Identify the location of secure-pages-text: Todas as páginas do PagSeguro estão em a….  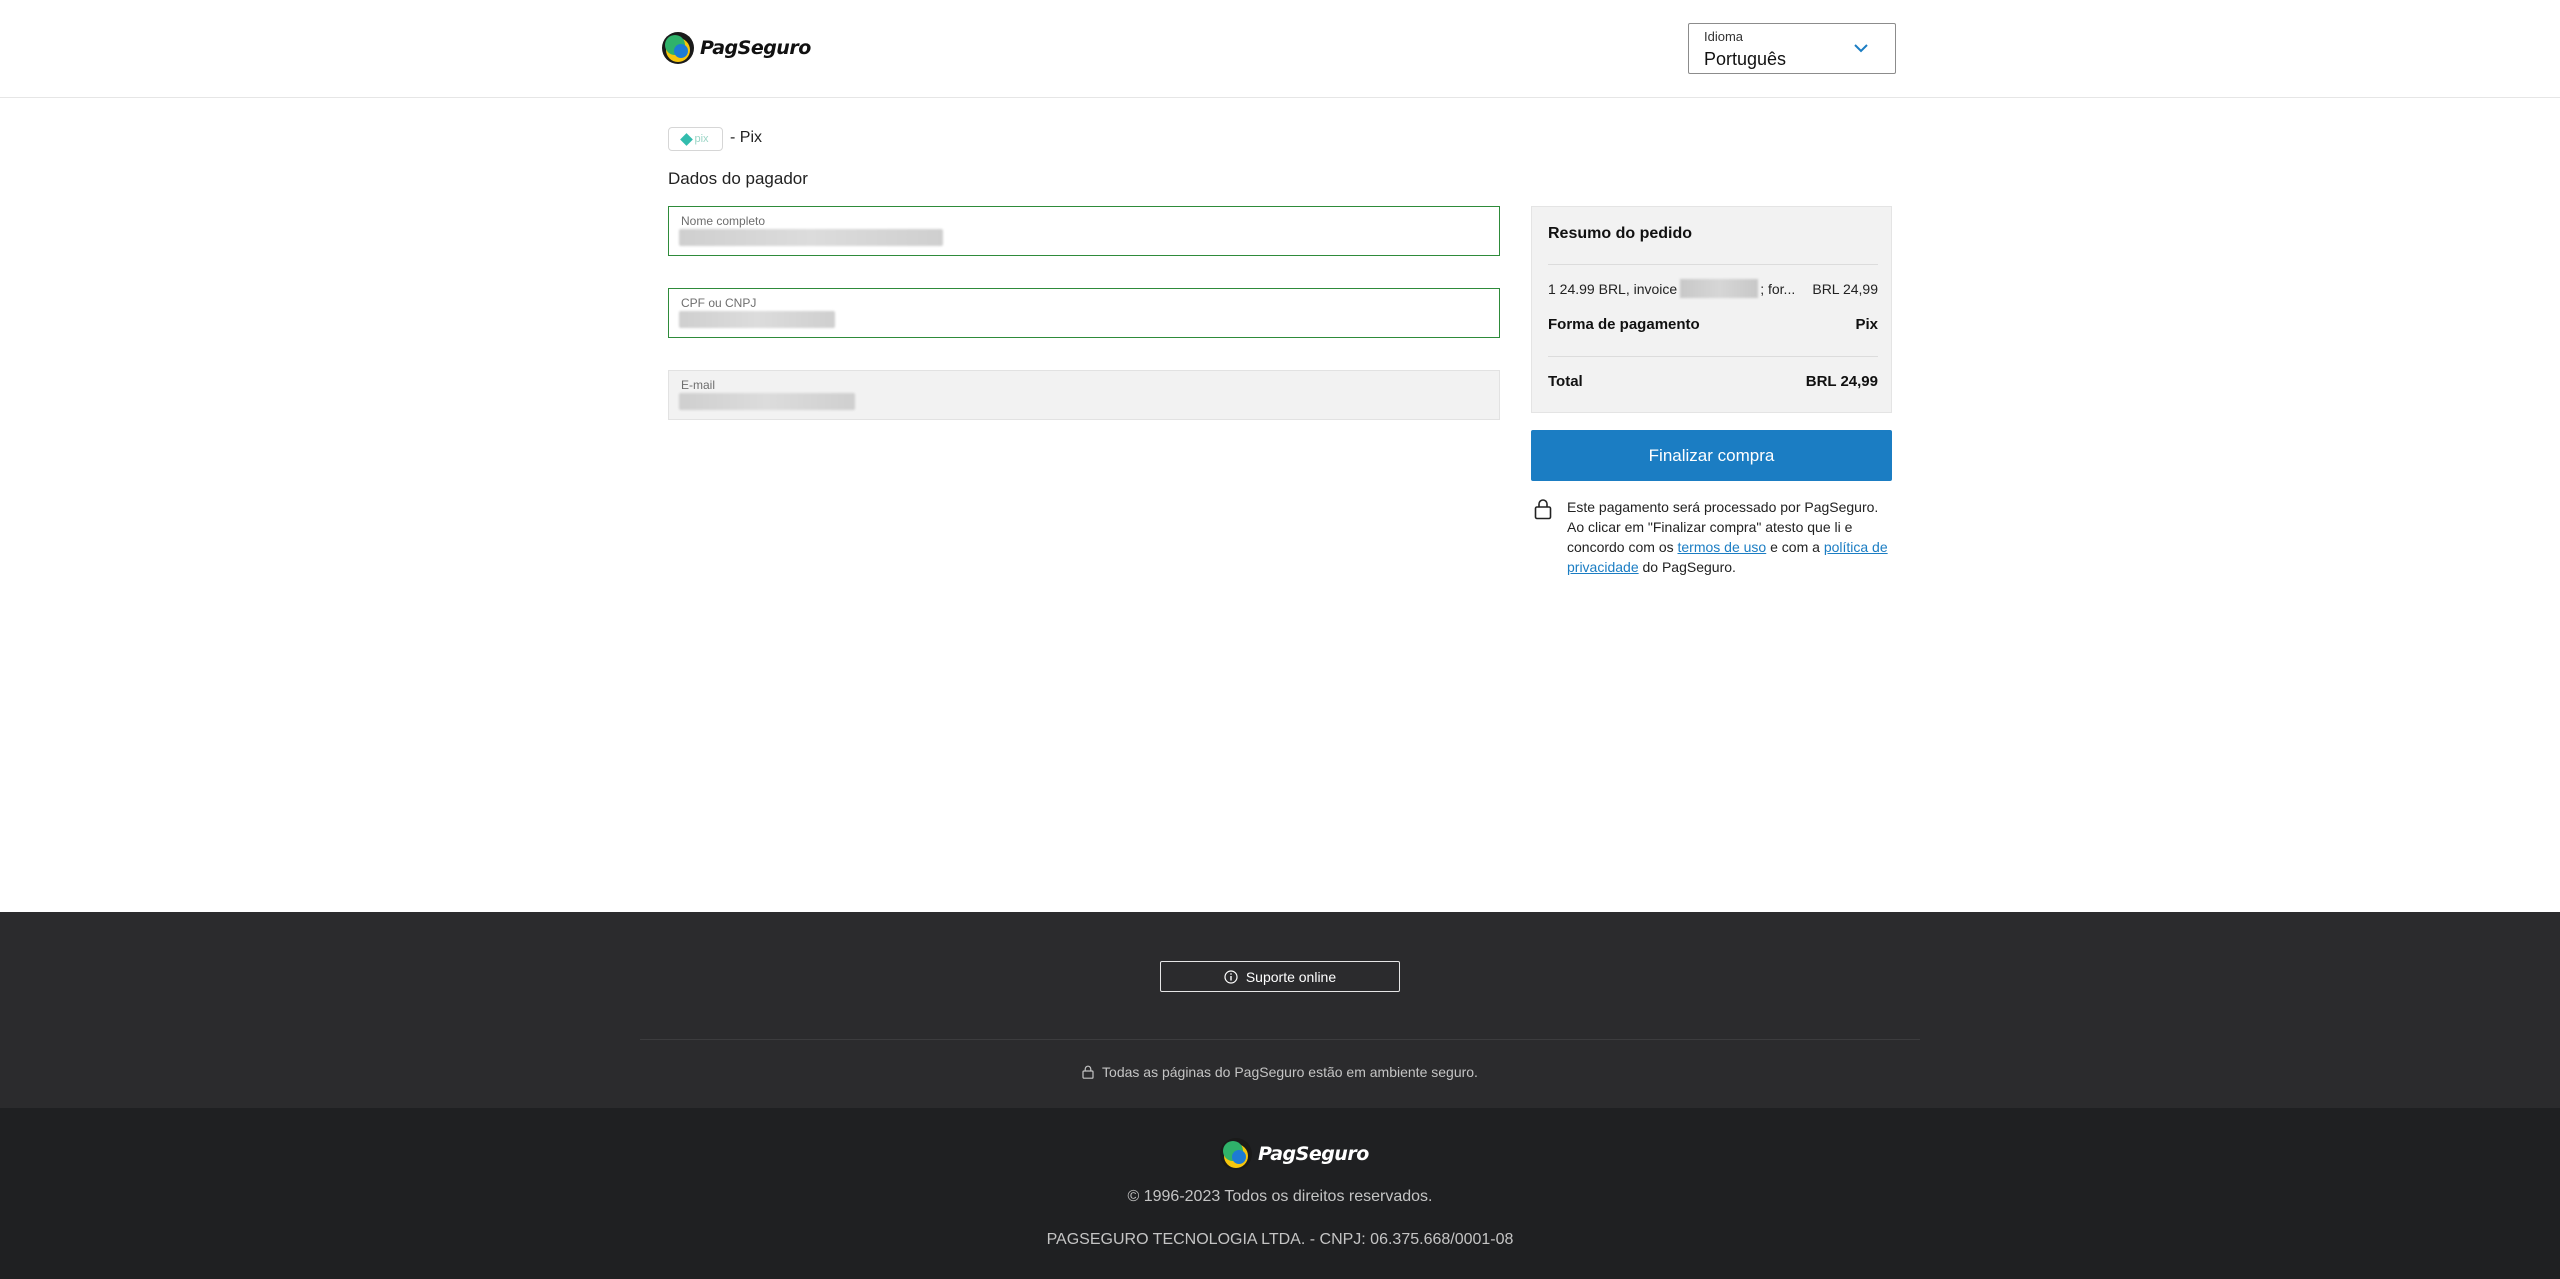
(1290, 1072).